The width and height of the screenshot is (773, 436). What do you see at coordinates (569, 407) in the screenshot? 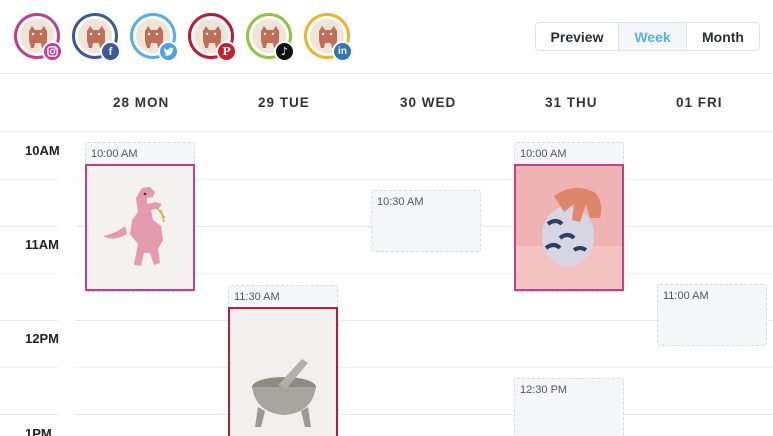
I see `scheduled-post-thu-1230: 12:30 PM` at bounding box center [569, 407].